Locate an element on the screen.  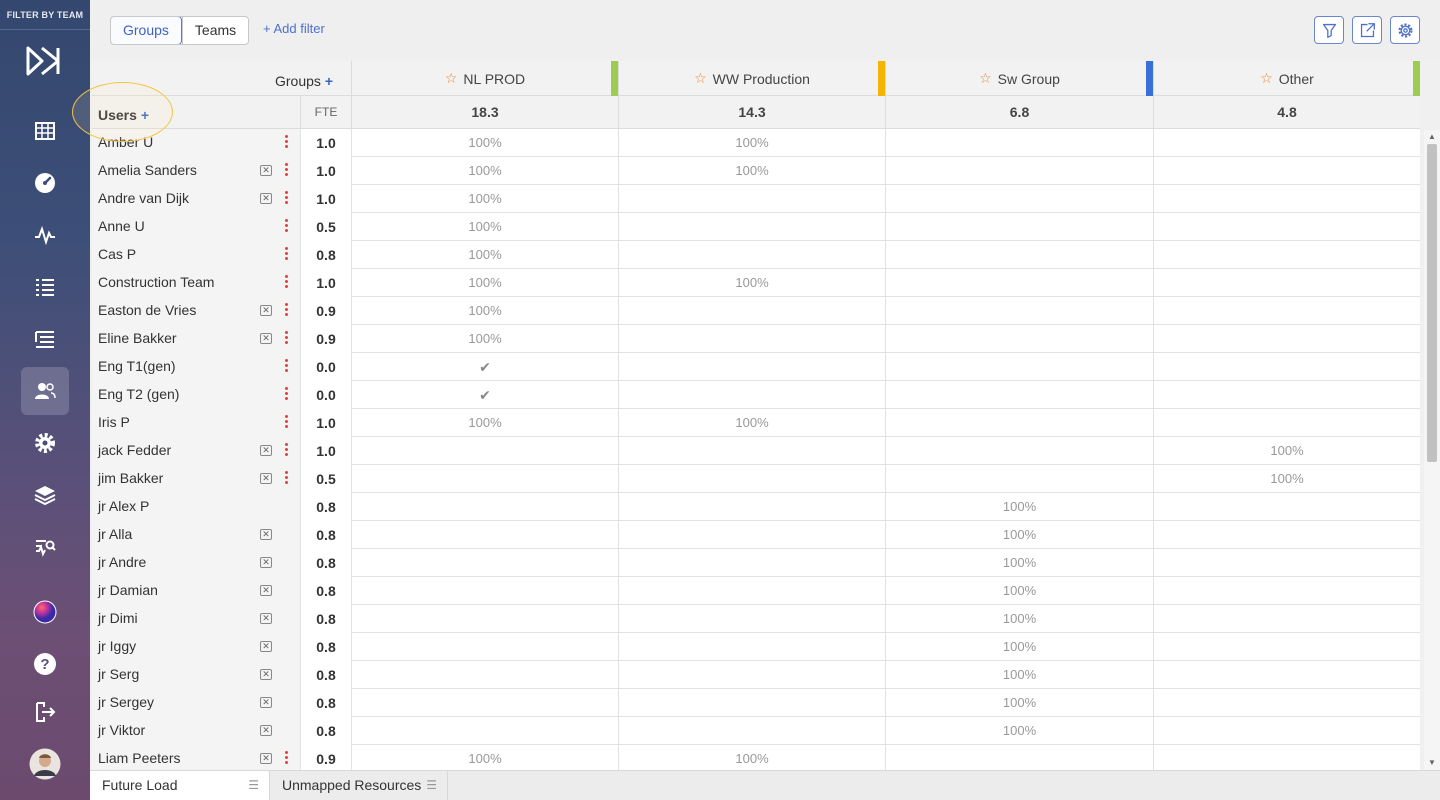
activity-icon is located at coordinates (45, 235).